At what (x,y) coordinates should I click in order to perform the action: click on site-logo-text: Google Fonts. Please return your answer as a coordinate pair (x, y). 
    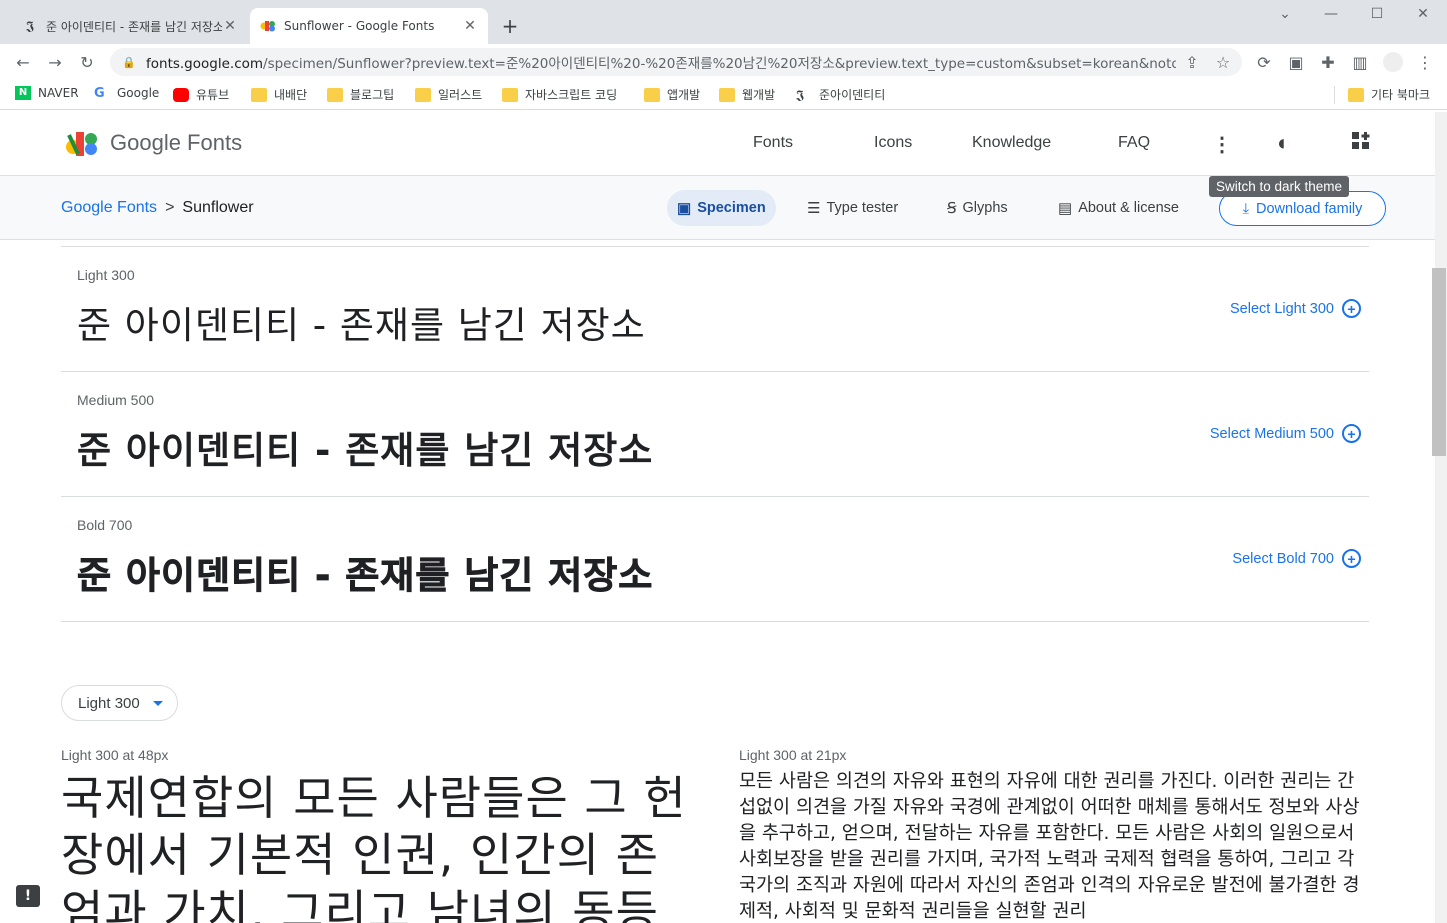
    Looking at the image, I should click on (176, 143).